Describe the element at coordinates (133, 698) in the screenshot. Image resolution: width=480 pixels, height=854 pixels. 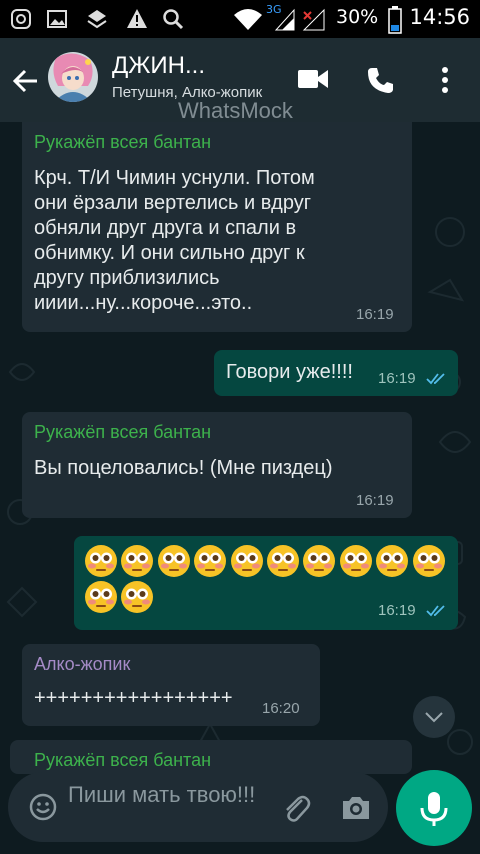
I see `message-text: +++++++++++++++++` at that location.